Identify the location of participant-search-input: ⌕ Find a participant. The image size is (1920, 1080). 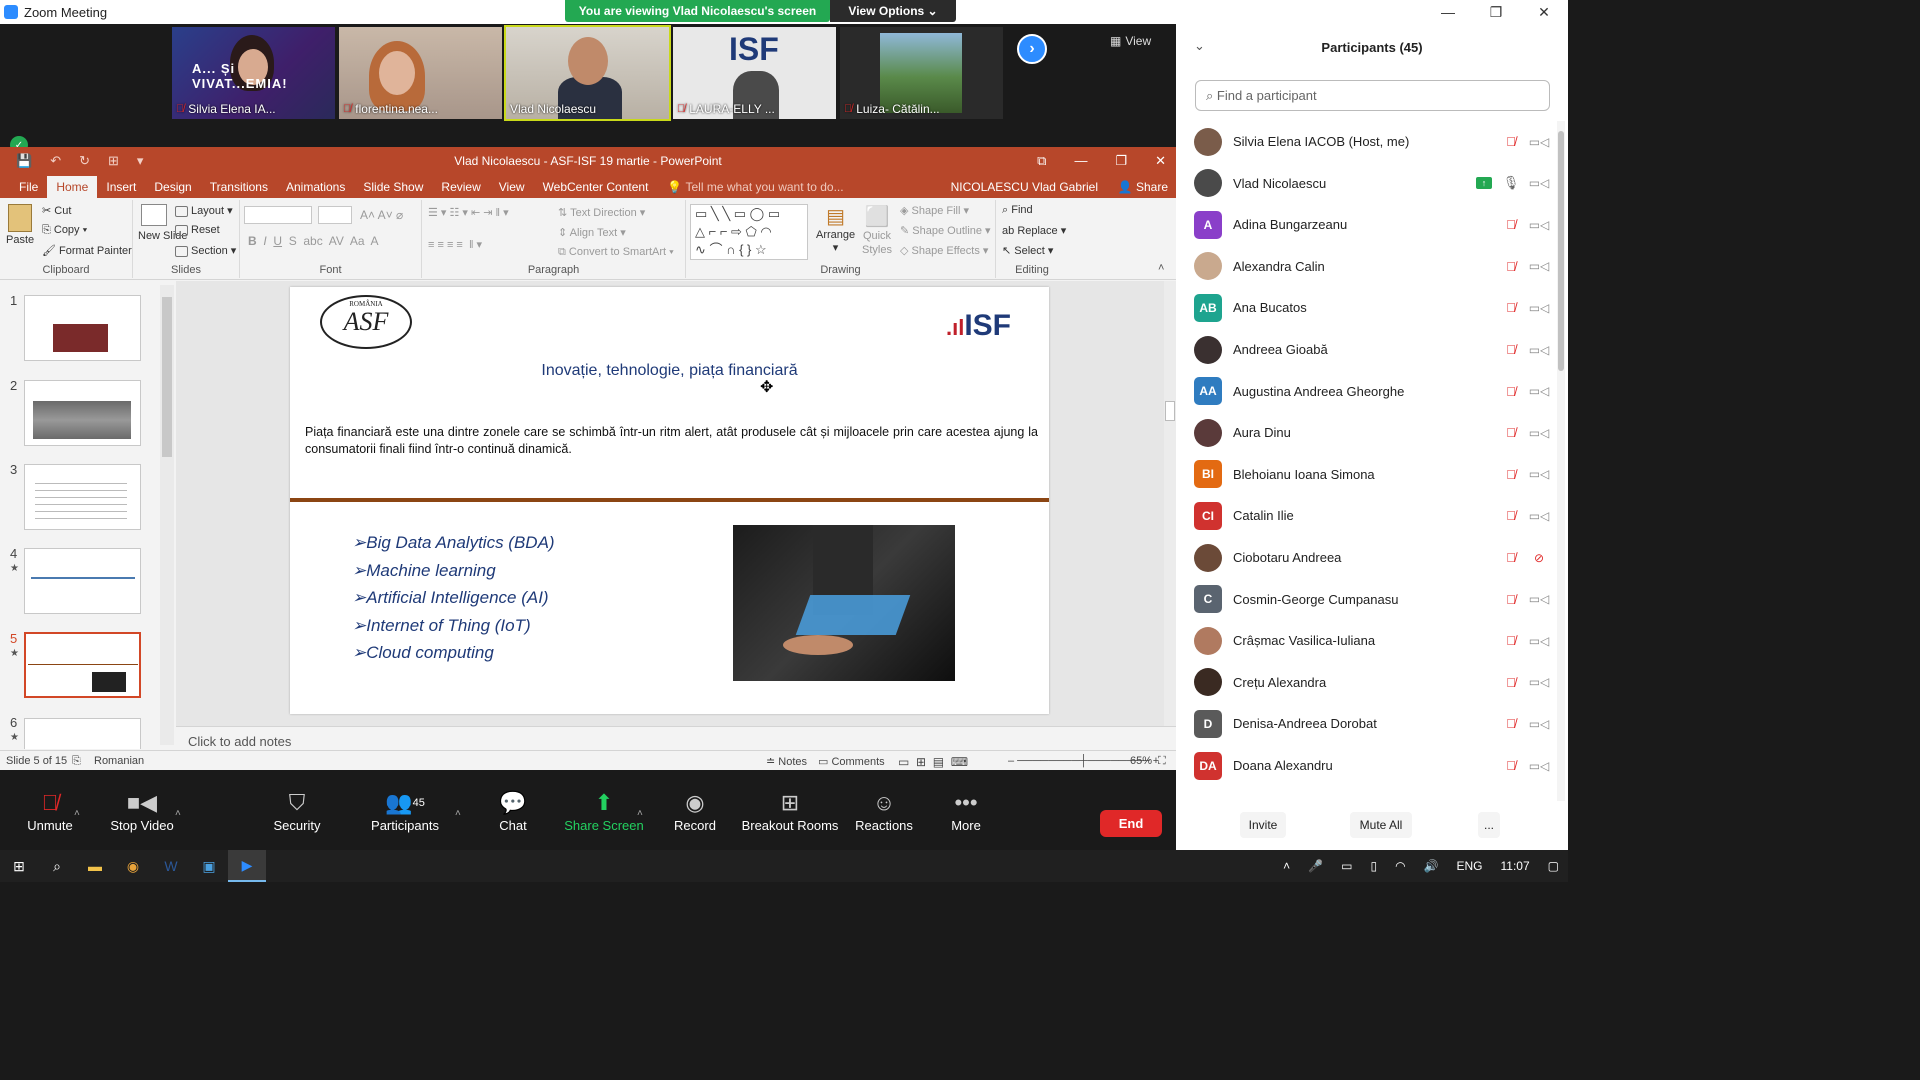
(1372, 95).